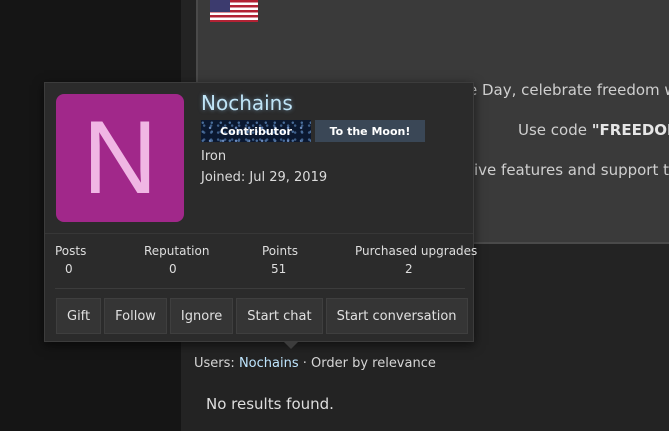 This screenshot has height=431, width=669. What do you see at coordinates (630, 130) in the screenshot?
I see `promo-code: "FREEDOM` at bounding box center [630, 130].